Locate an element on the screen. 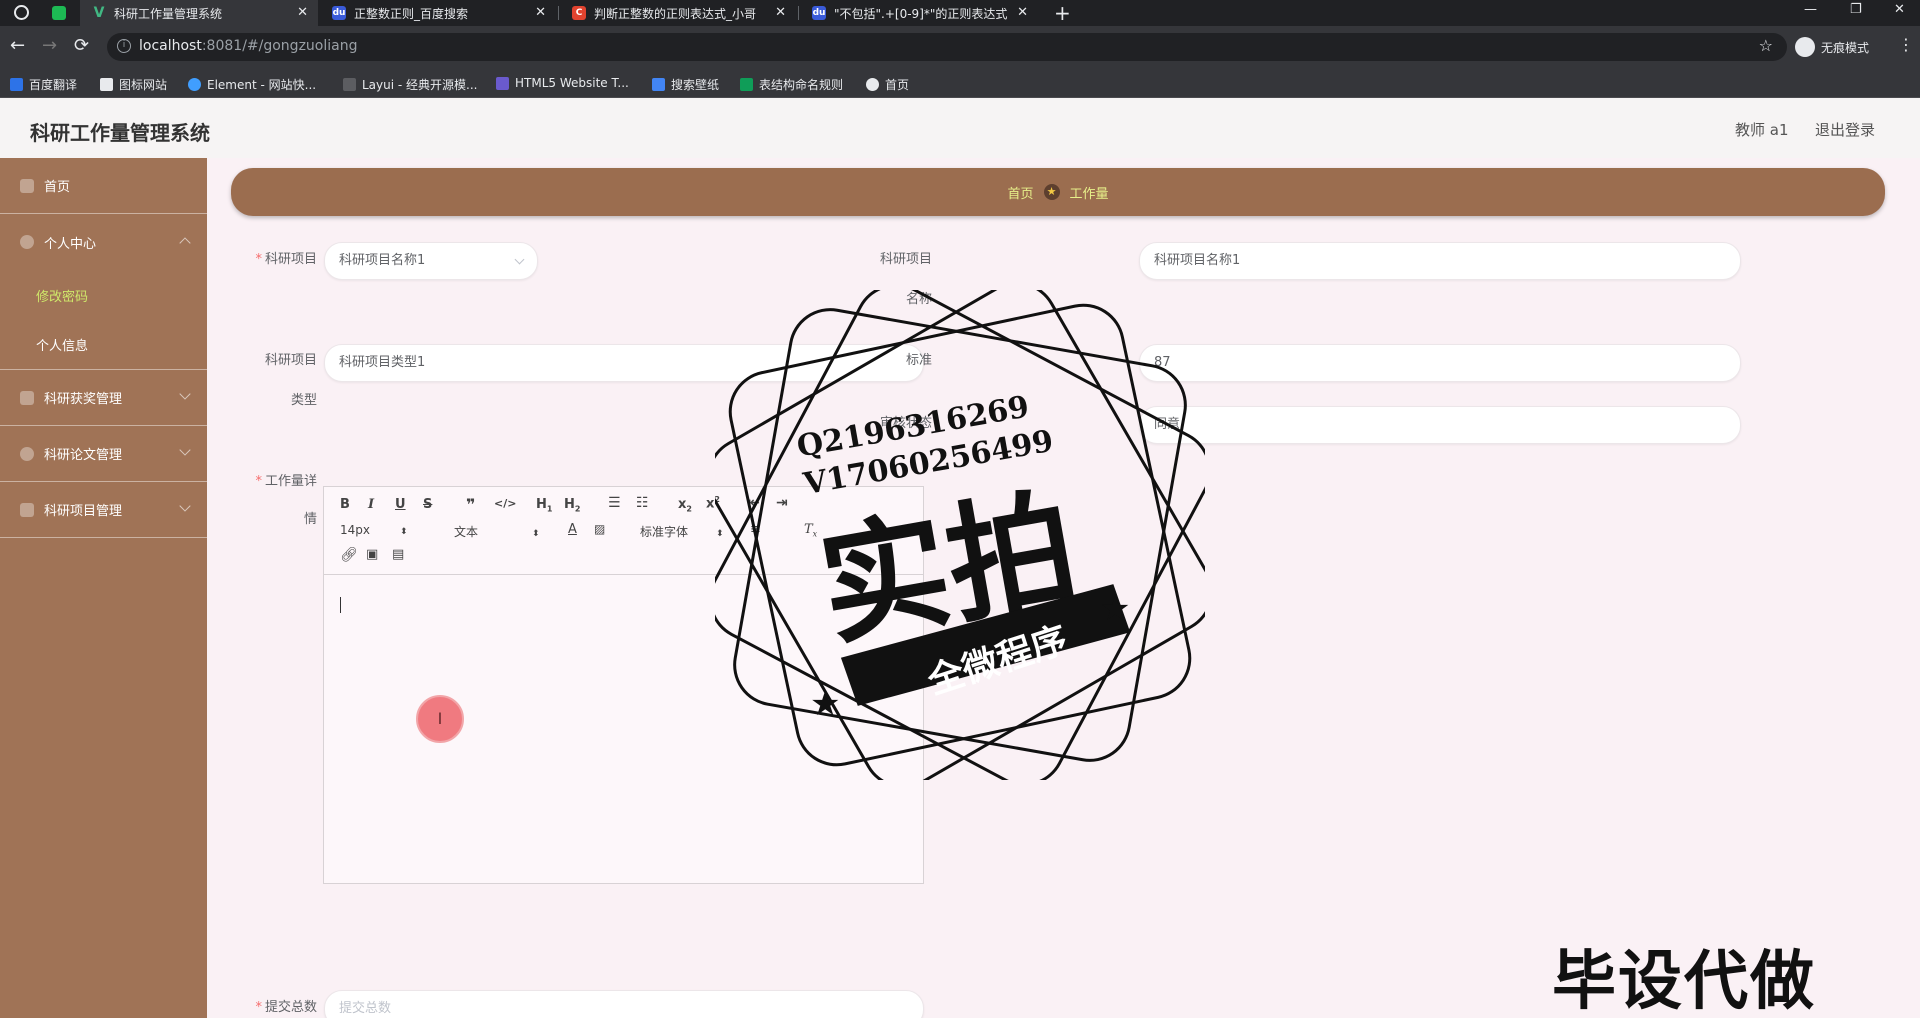  sidebar-item-personal-center: 个人中心 is located at coordinates (103, 242).